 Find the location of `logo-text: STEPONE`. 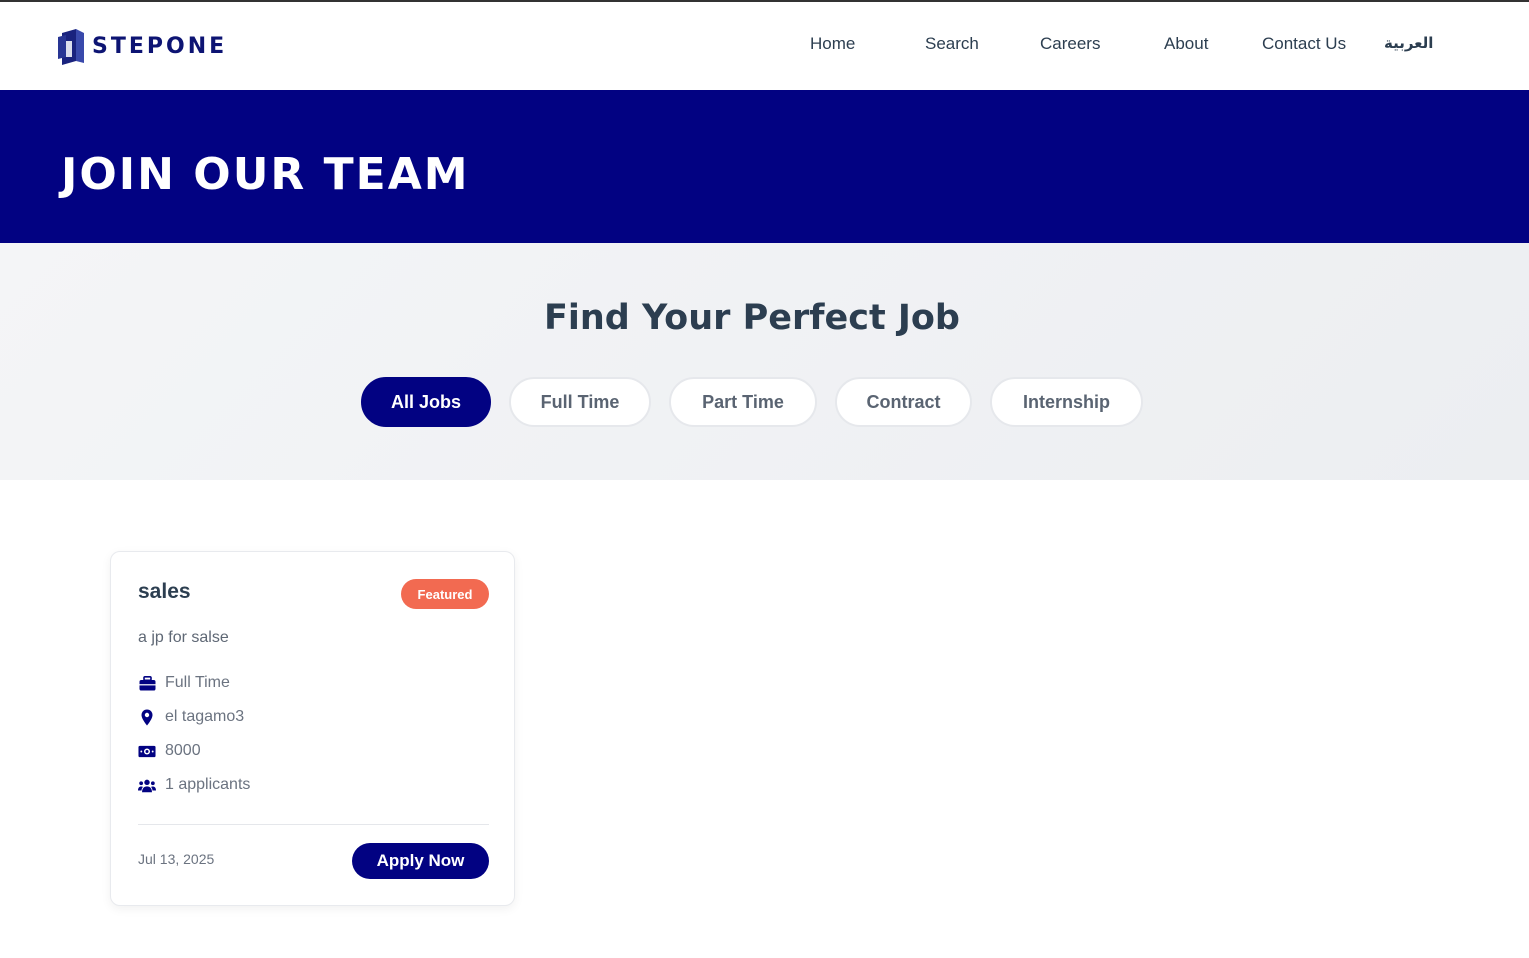

logo-text: STEPONE is located at coordinates (160, 46).